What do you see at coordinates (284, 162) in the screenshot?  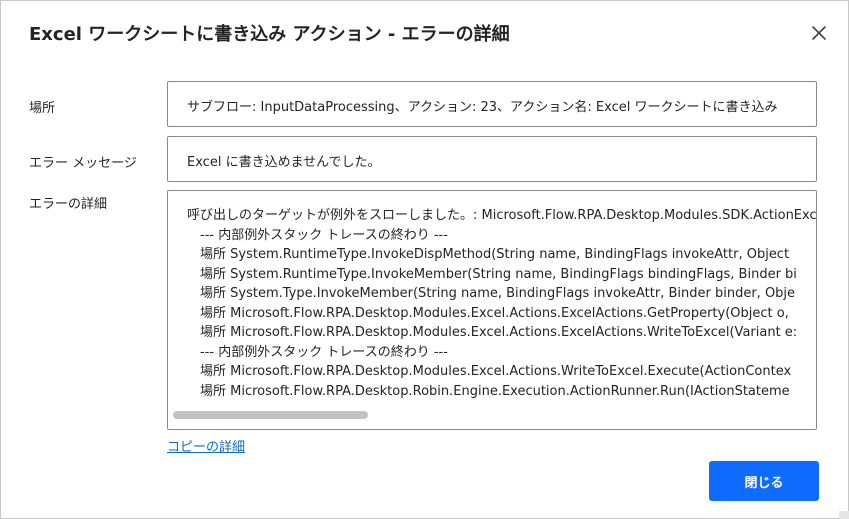 I see `error-message-value: Excel に書き込めませんでした。` at bounding box center [284, 162].